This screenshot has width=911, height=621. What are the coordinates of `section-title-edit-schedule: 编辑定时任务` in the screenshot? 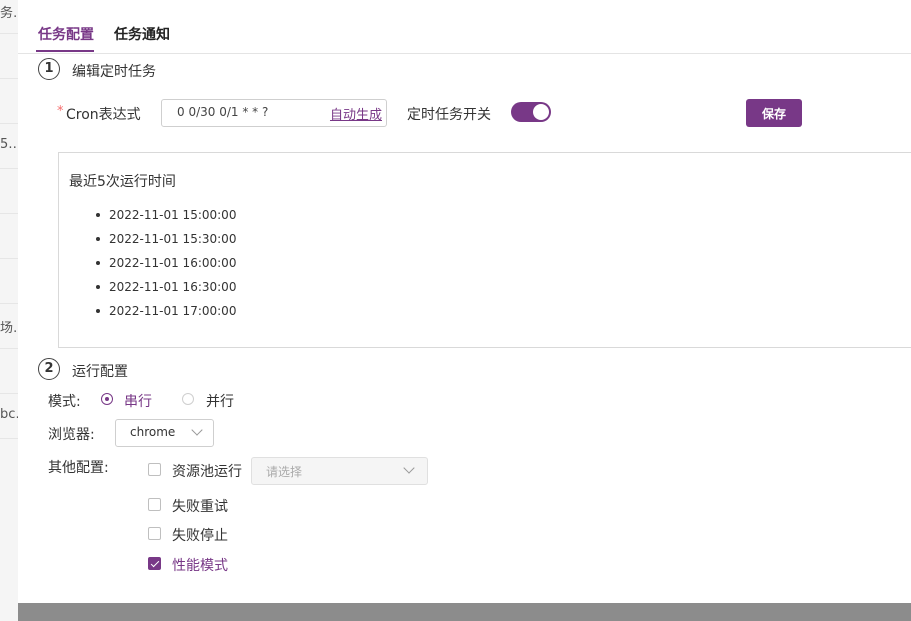 It's located at (114, 72).